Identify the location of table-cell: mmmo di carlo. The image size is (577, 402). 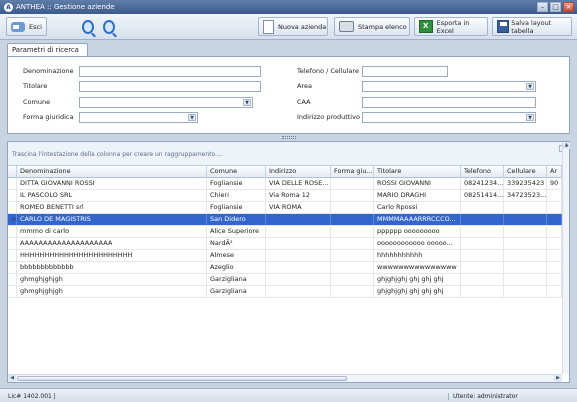
(112, 231).